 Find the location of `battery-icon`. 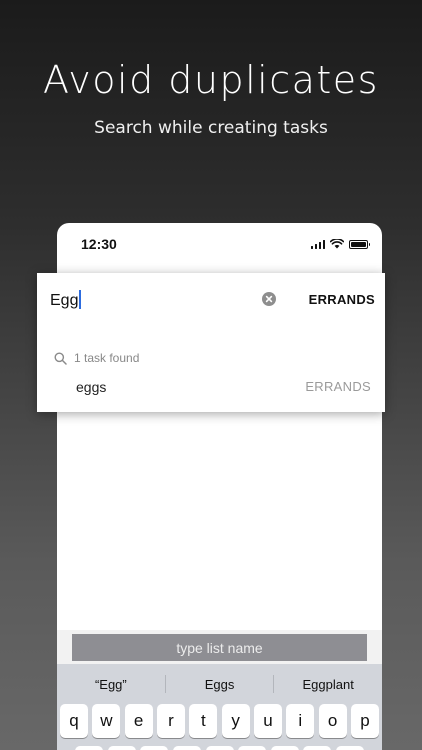

battery-icon is located at coordinates (359, 244).